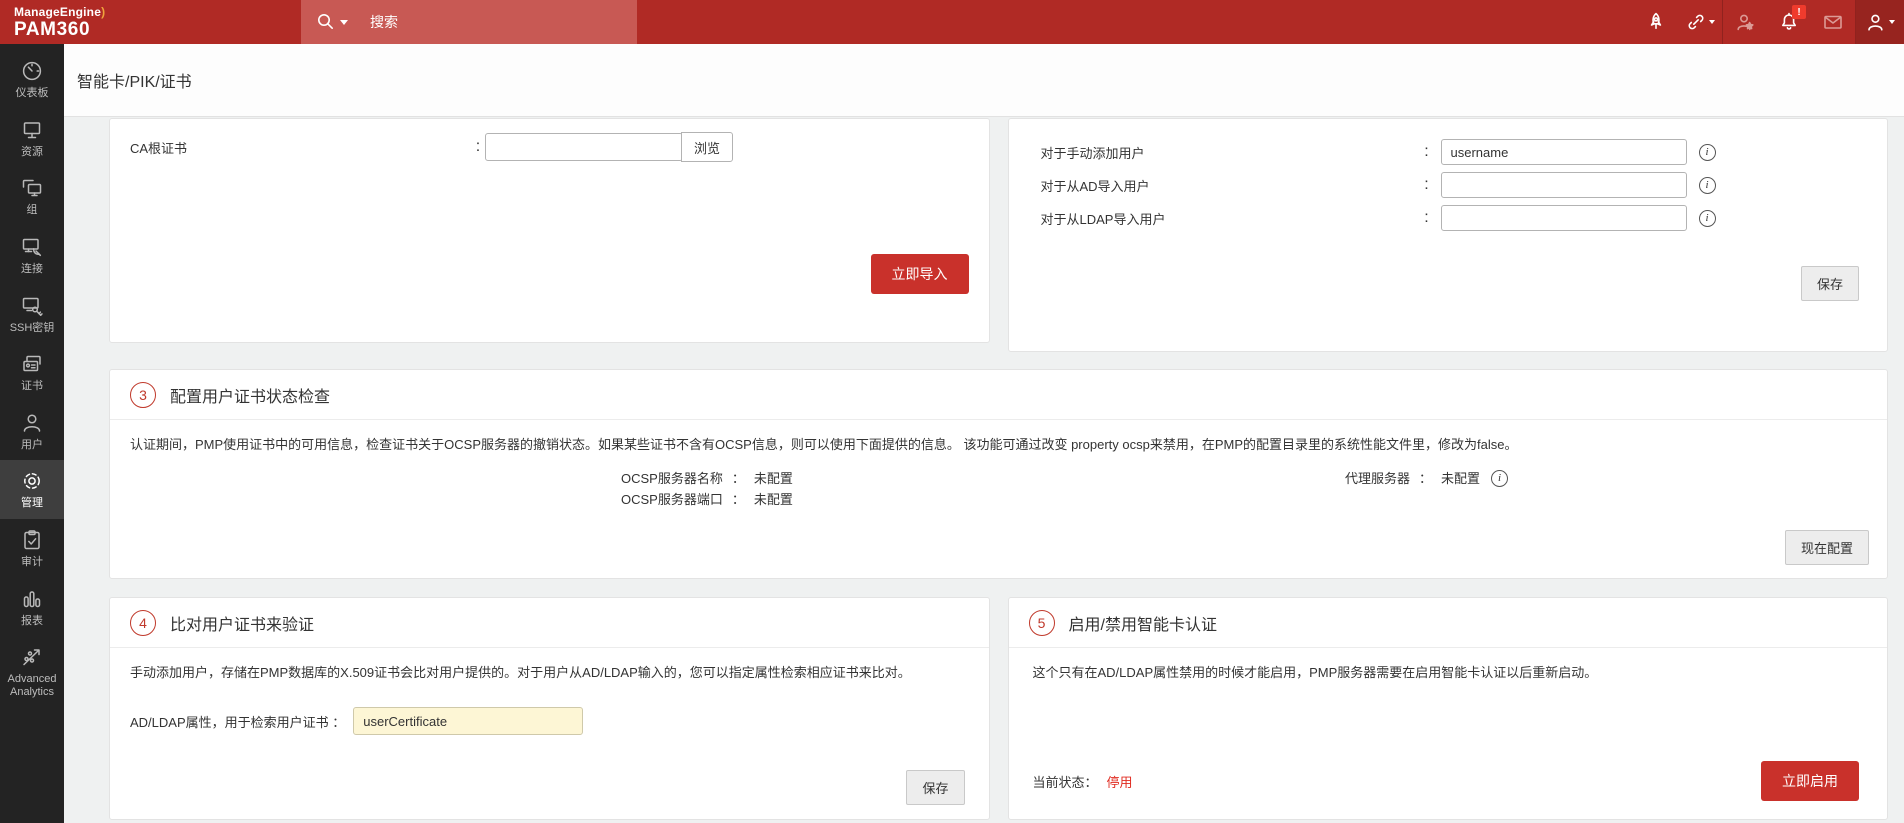 The height and width of the screenshot is (823, 1904). What do you see at coordinates (773, 478) in the screenshot?
I see `ocsp-server-name-value: 未配置` at bounding box center [773, 478].